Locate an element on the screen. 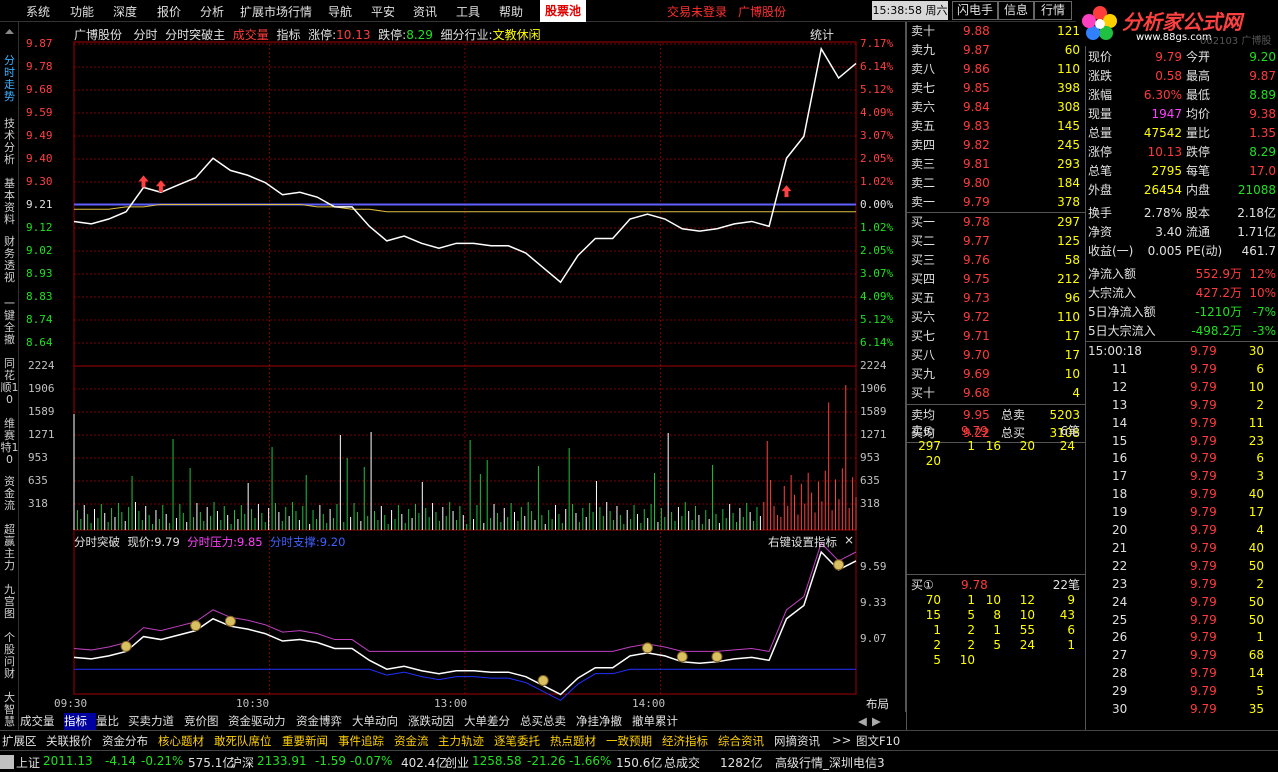 This screenshot has height=772, width=1278. menu-info: 资讯 is located at coordinates (425, 11).